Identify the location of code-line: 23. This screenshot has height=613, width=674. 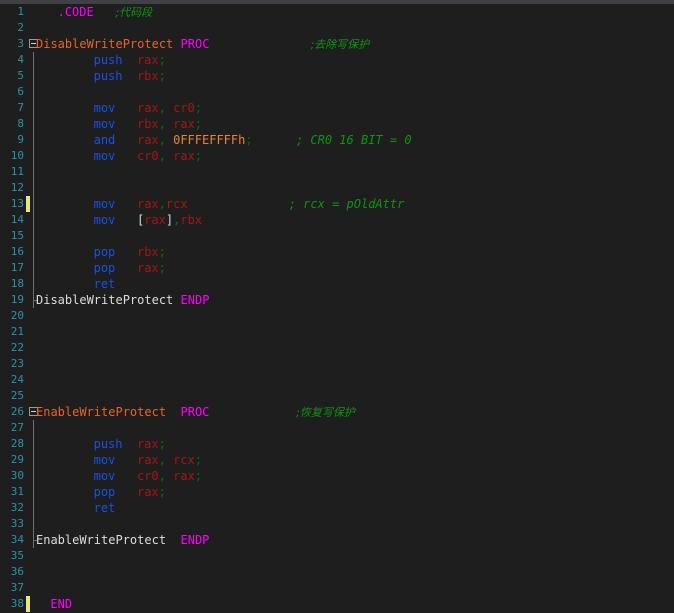
(337, 364).